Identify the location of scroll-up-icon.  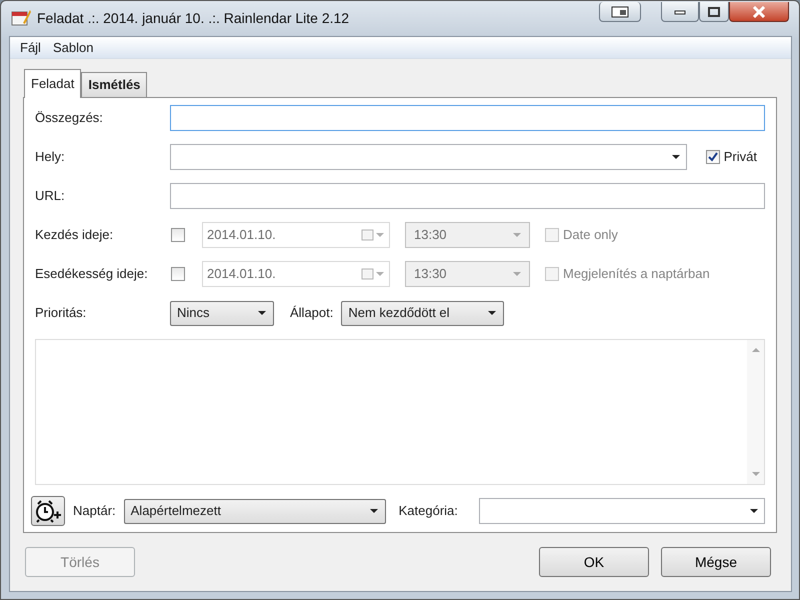
(756, 350).